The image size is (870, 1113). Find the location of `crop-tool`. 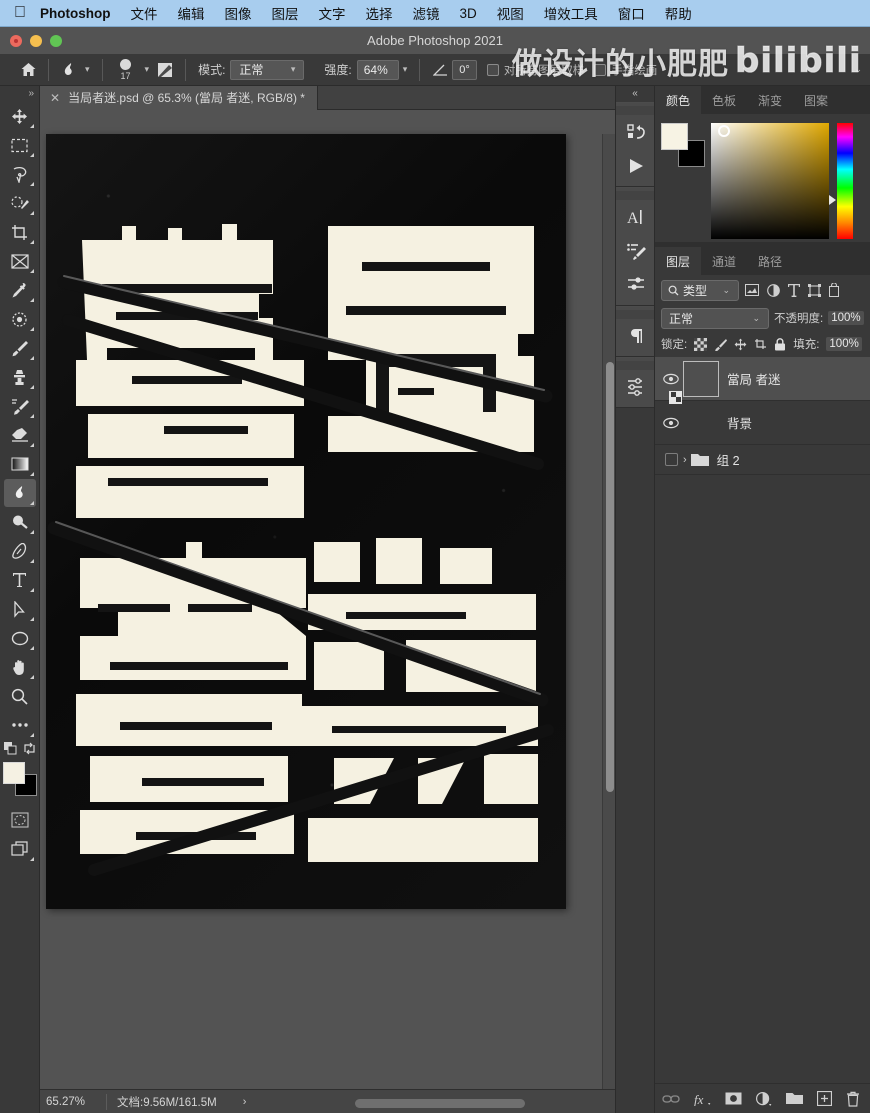

crop-tool is located at coordinates (20, 232).